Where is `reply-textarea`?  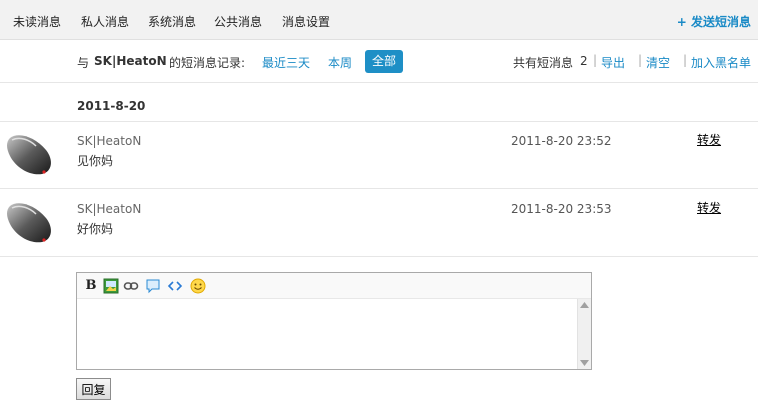
reply-textarea is located at coordinates (327, 333).